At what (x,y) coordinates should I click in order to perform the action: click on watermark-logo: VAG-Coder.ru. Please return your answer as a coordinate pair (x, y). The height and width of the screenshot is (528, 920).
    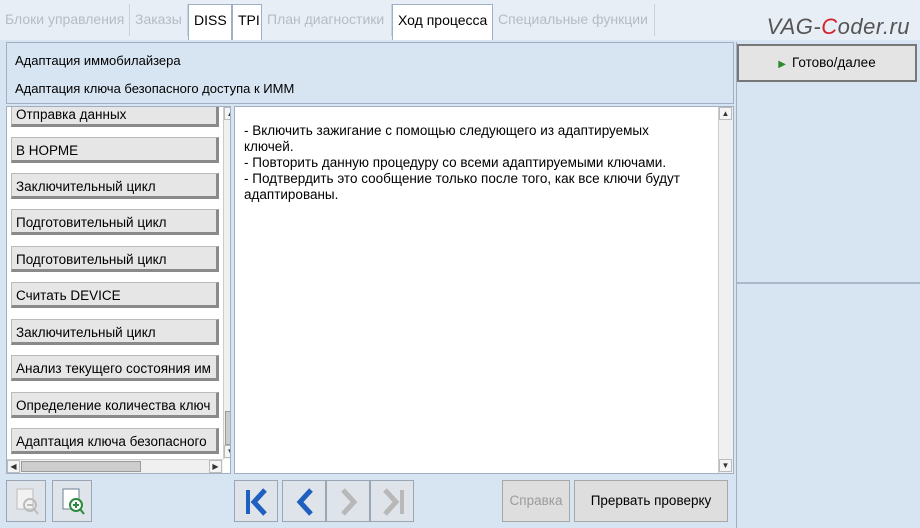
    Looking at the image, I should click on (838, 26).